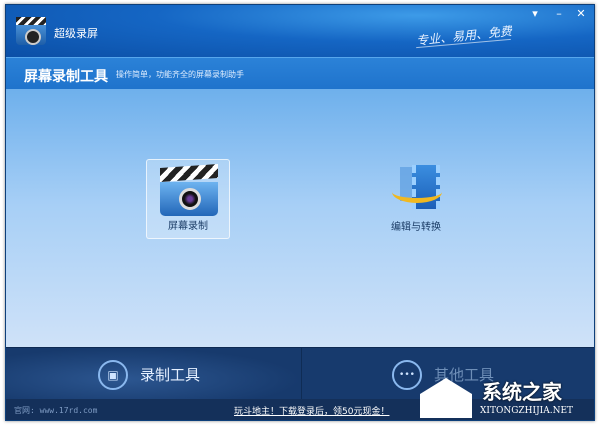 The image size is (600, 426). I want to click on film-convert-icon, so click(417, 187).